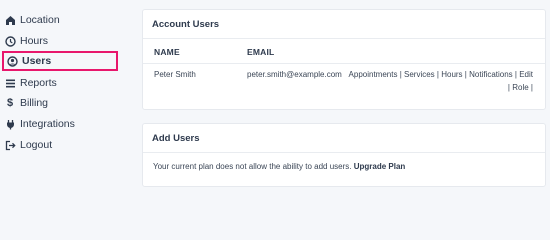 Image resolution: width=550 pixels, height=240 pixels. Describe the element at coordinates (10, 145) in the screenshot. I see `logout-icon` at that location.